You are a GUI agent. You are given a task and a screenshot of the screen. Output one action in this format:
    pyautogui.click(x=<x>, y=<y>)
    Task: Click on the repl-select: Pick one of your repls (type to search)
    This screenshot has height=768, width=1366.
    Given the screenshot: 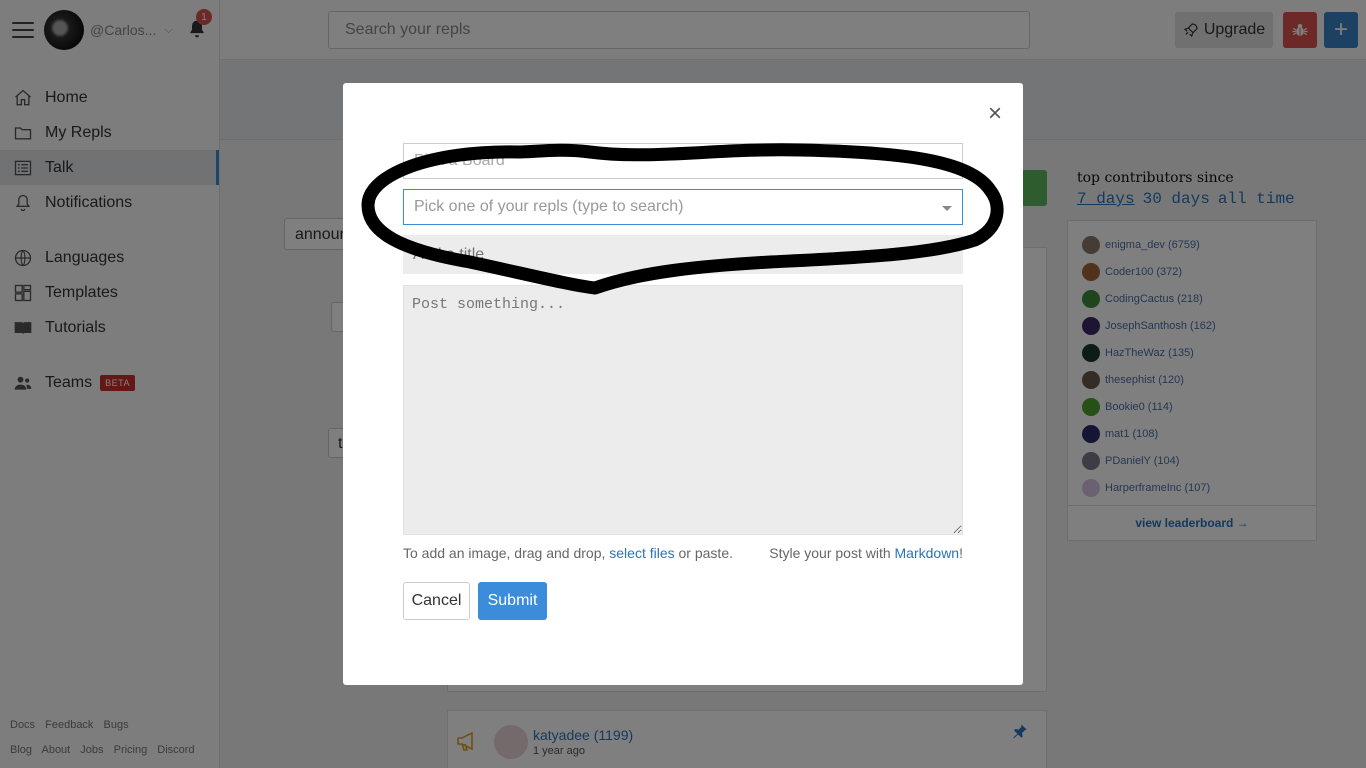 What is the action you would take?
    pyautogui.click(x=683, y=207)
    